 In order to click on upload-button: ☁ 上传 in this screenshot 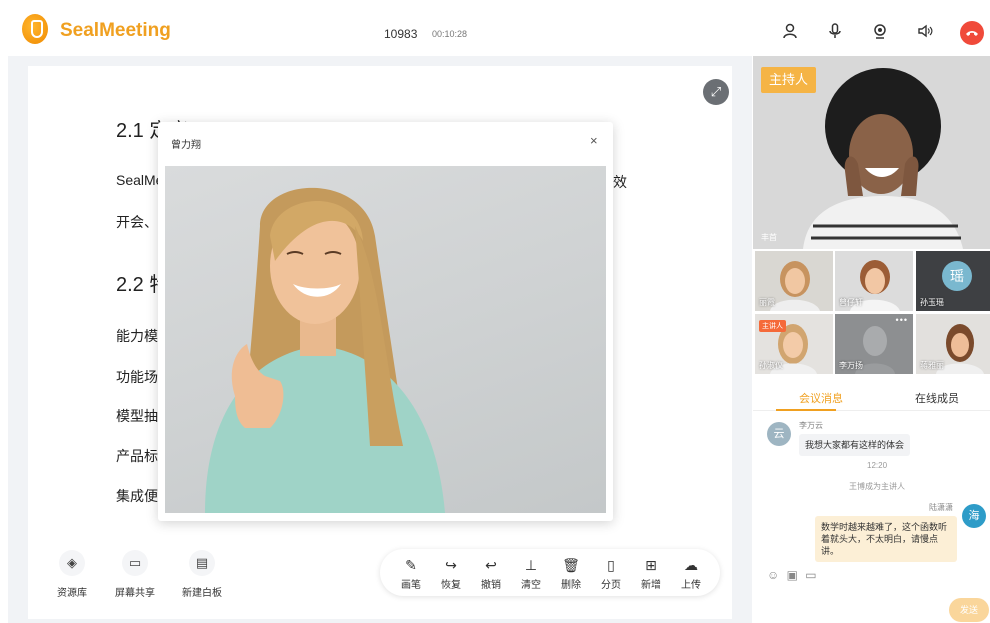, I will do `click(691, 574)`.